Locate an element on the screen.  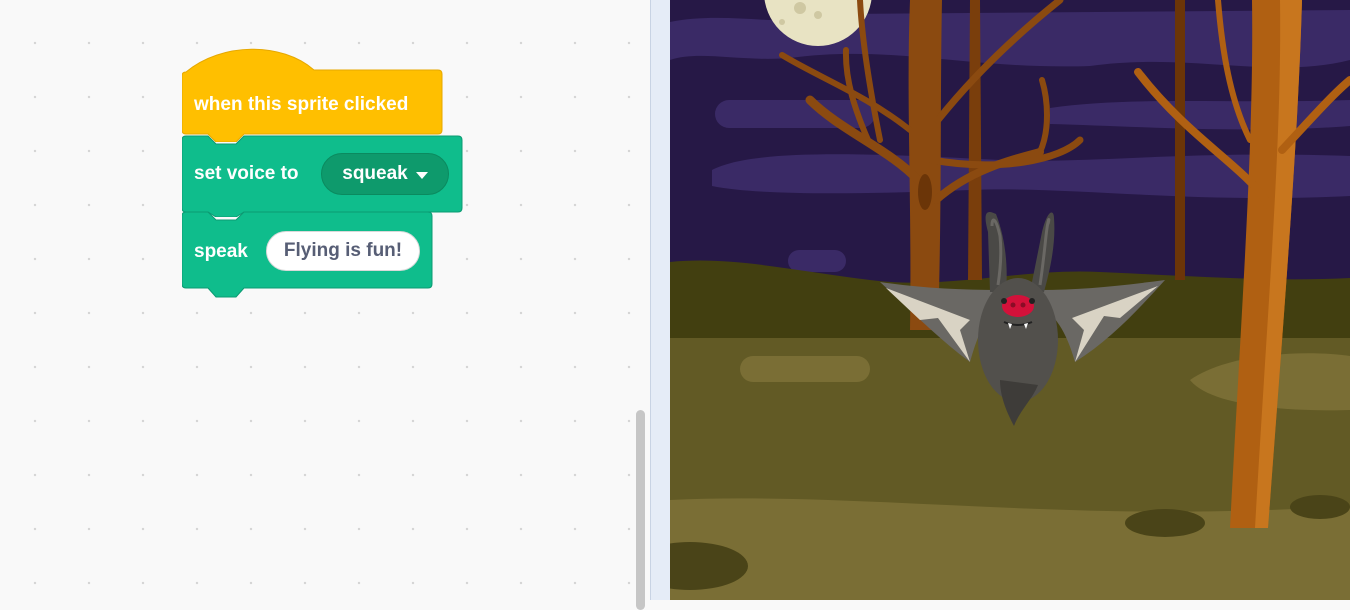
when-sprite-clicked-block: when this sprite clicked is located at coordinates (312, 94).